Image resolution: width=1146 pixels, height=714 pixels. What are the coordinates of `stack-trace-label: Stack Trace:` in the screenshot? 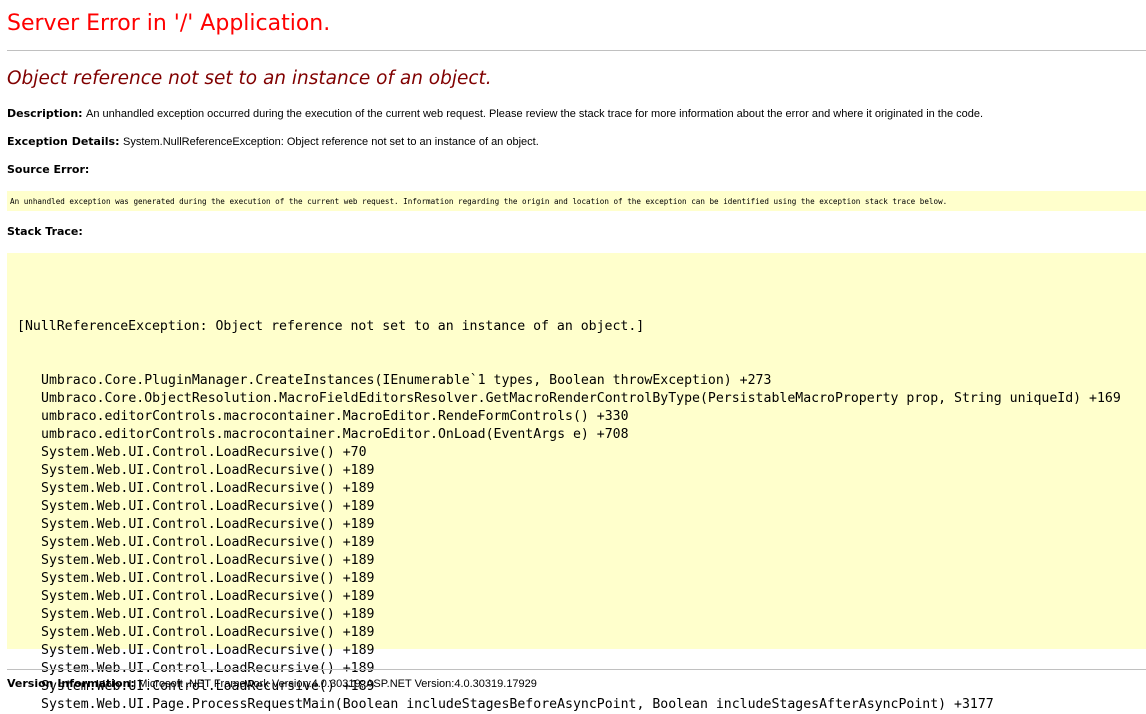 It's located at (45, 231).